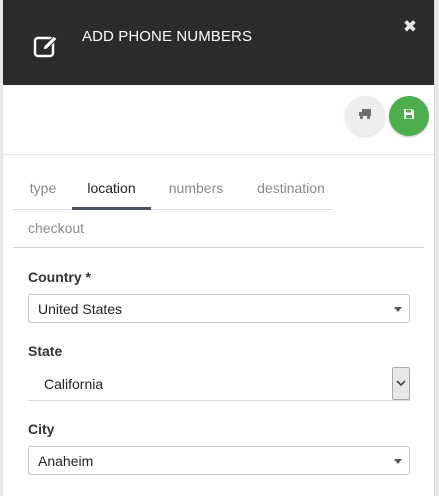 The image size is (439, 496). I want to click on state-value: California, so click(74, 384).